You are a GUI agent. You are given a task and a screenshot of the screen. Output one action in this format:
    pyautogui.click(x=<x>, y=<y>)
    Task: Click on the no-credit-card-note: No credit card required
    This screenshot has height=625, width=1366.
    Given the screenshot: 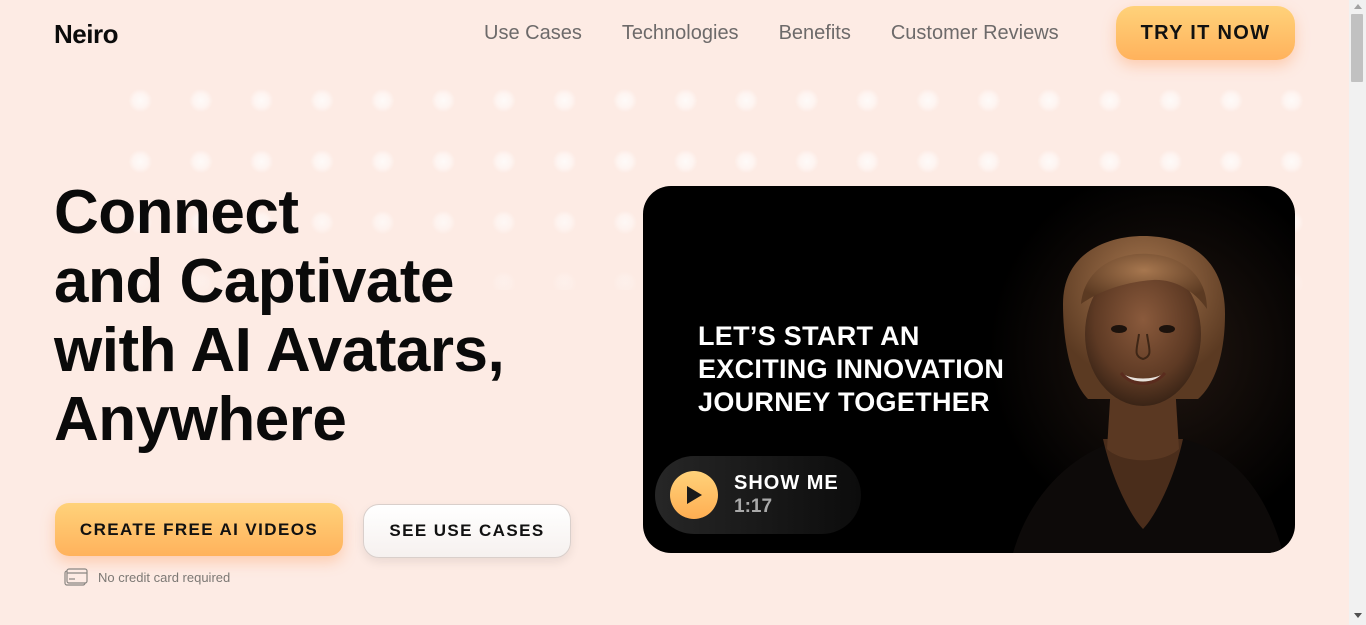 What is the action you would take?
    pyautogui.click(x=147, y=577)
    